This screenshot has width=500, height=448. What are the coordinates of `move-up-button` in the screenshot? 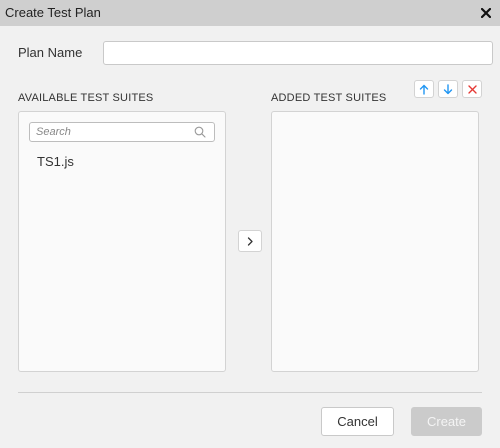 It's located at (424, 89).